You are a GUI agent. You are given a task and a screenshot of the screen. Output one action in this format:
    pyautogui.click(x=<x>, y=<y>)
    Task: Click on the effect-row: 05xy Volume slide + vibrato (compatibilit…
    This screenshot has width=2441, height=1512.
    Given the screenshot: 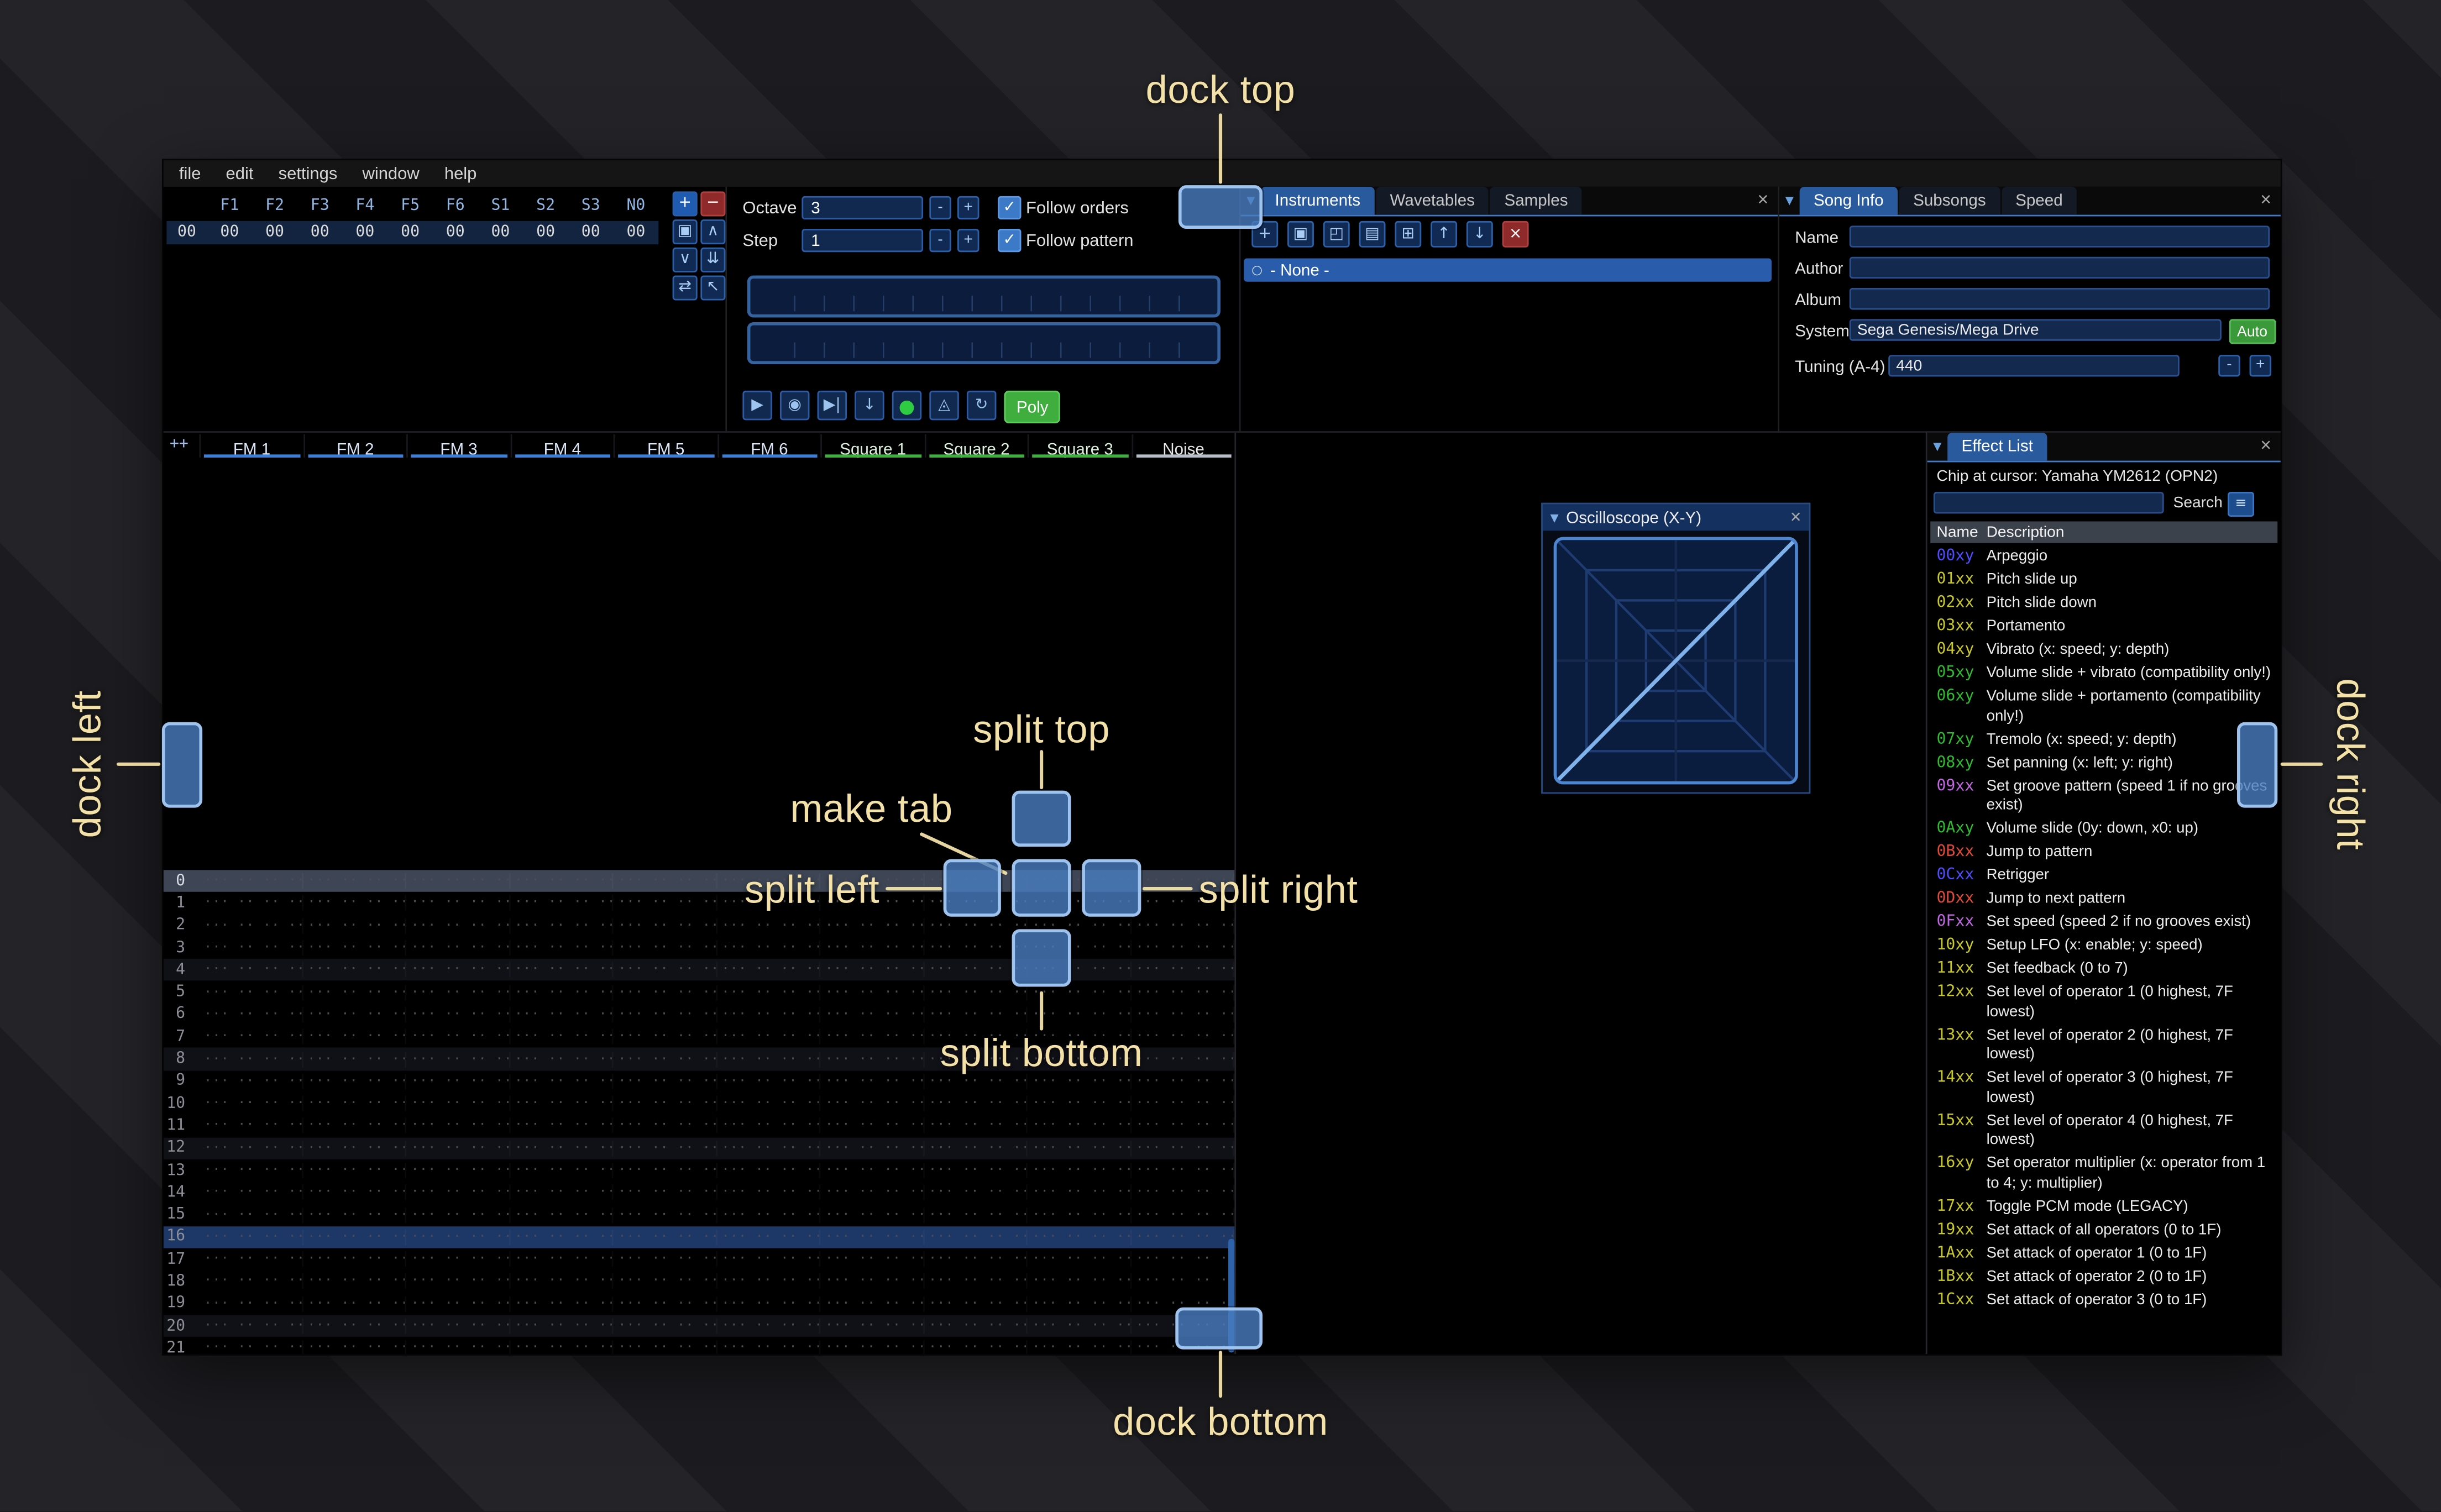 What is the action you would take?
    pyautogui.click(x=2102, y=675)
    